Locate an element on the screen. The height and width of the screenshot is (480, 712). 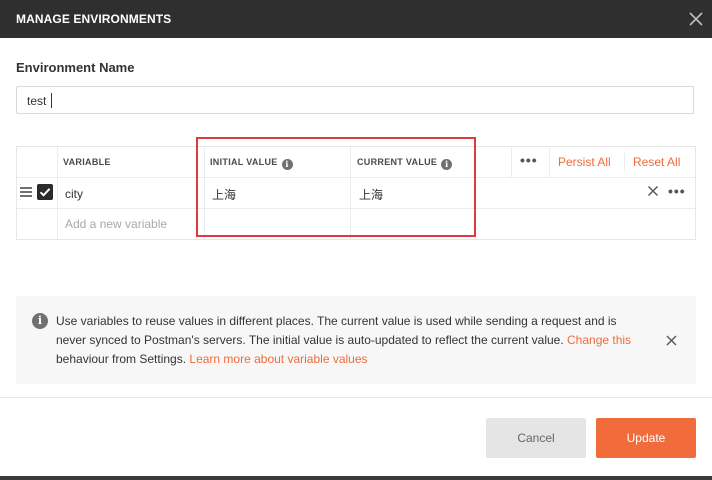
delete-row-icon is located at coordinates (653, 191).